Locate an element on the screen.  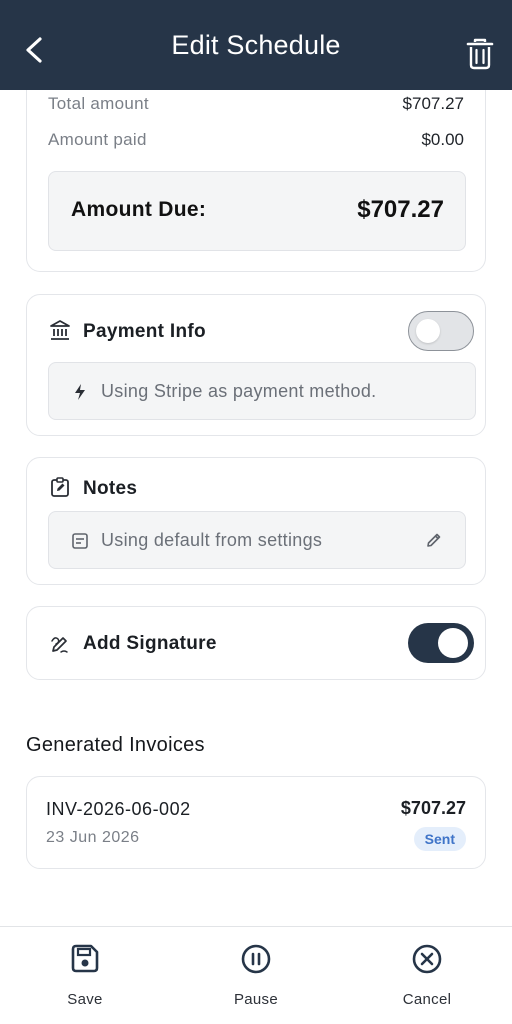
bank-icon is located at coordinates (60, 330).